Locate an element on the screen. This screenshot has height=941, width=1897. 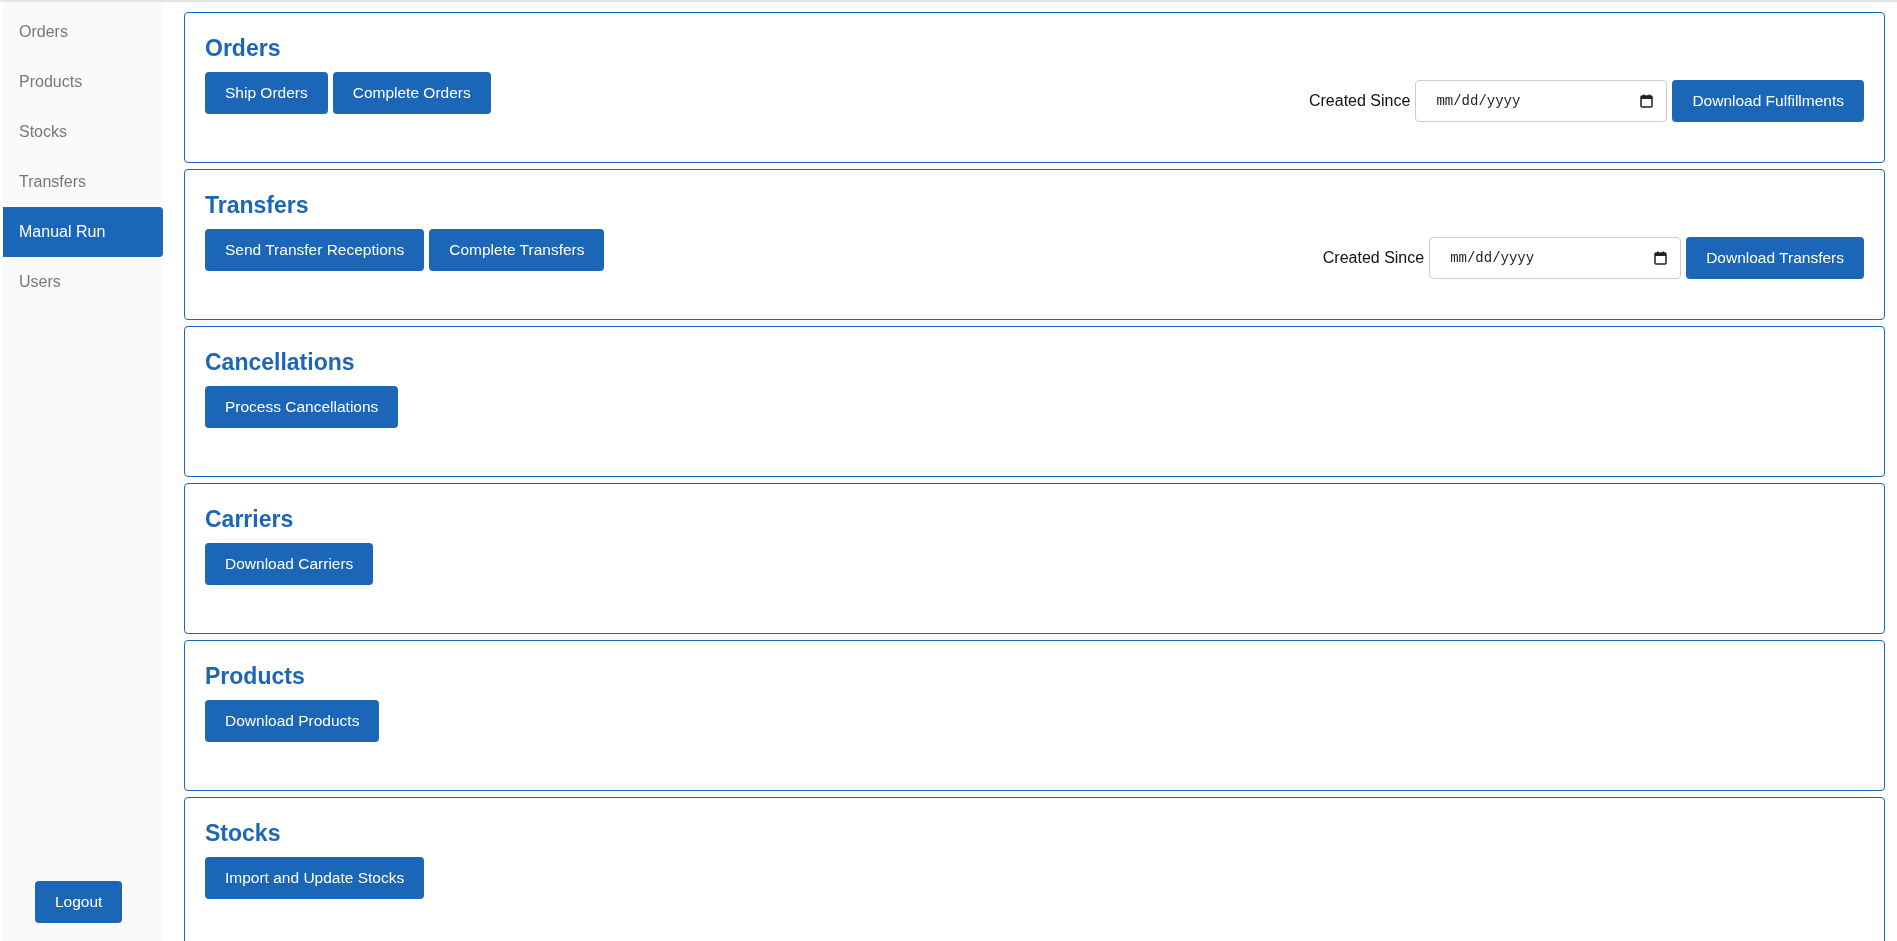
action-button: Ship Orders is located at coordinates (266, 93).